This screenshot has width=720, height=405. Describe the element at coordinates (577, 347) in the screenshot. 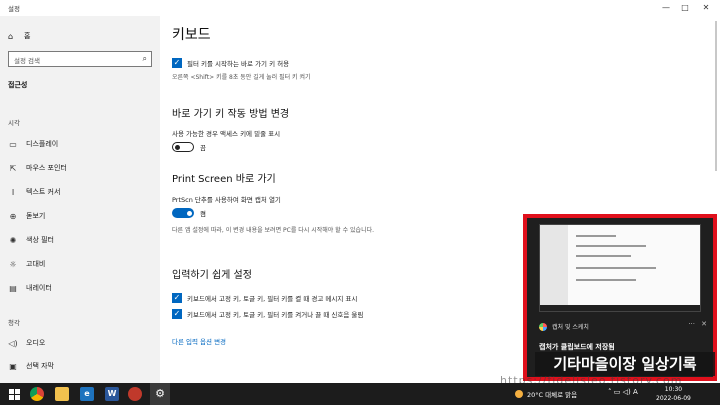

I see `notification-message: 캡처가 클립보드에 저장됨` at that location.